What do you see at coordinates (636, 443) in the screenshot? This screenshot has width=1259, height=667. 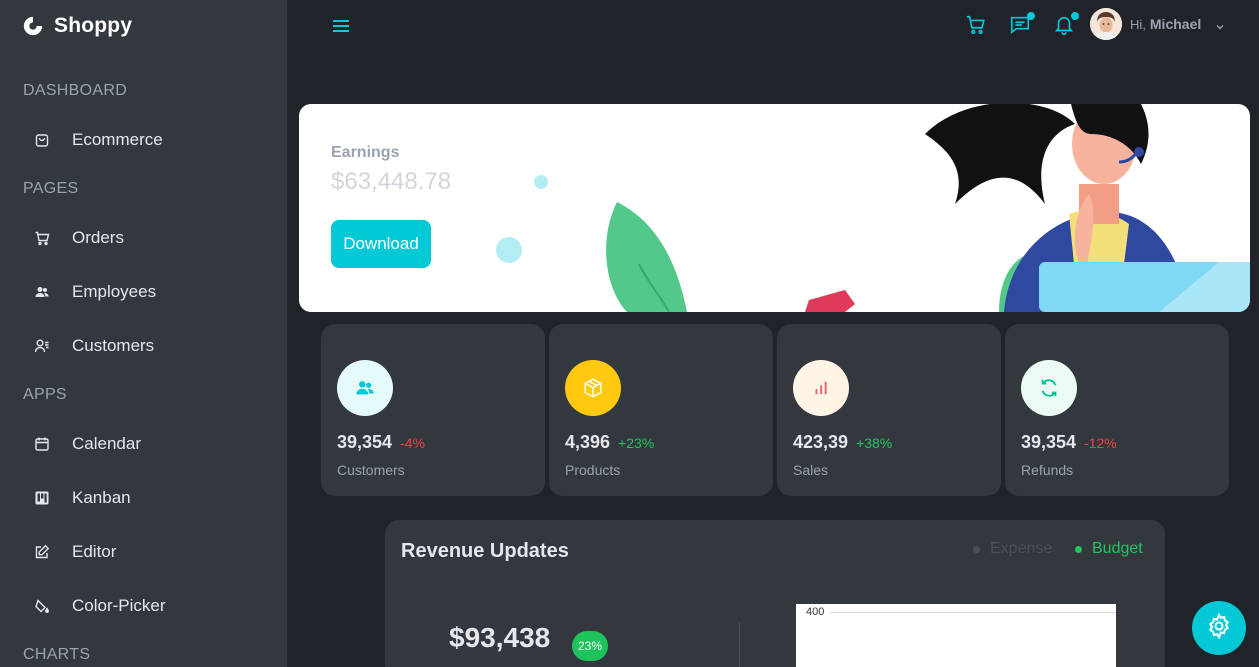 I see `stat-change: +23%` at bounding box center [636, 443].